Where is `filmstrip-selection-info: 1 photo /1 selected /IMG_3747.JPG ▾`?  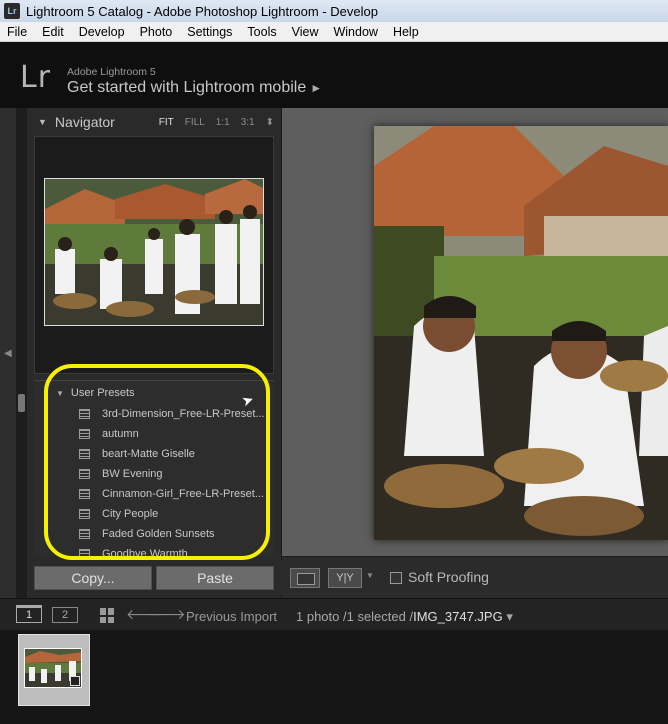 filmstrip-selection-info: 1 photo /1 selected /IMG_3747.JPG ▾ is located at coordinates (404, 617).